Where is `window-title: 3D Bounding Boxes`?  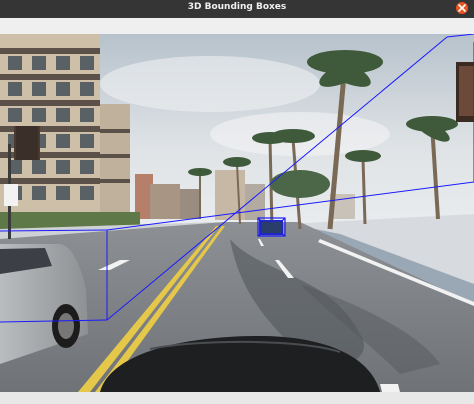 window-title: 3D Bounding Boxes is located at coordinates (237, 7).